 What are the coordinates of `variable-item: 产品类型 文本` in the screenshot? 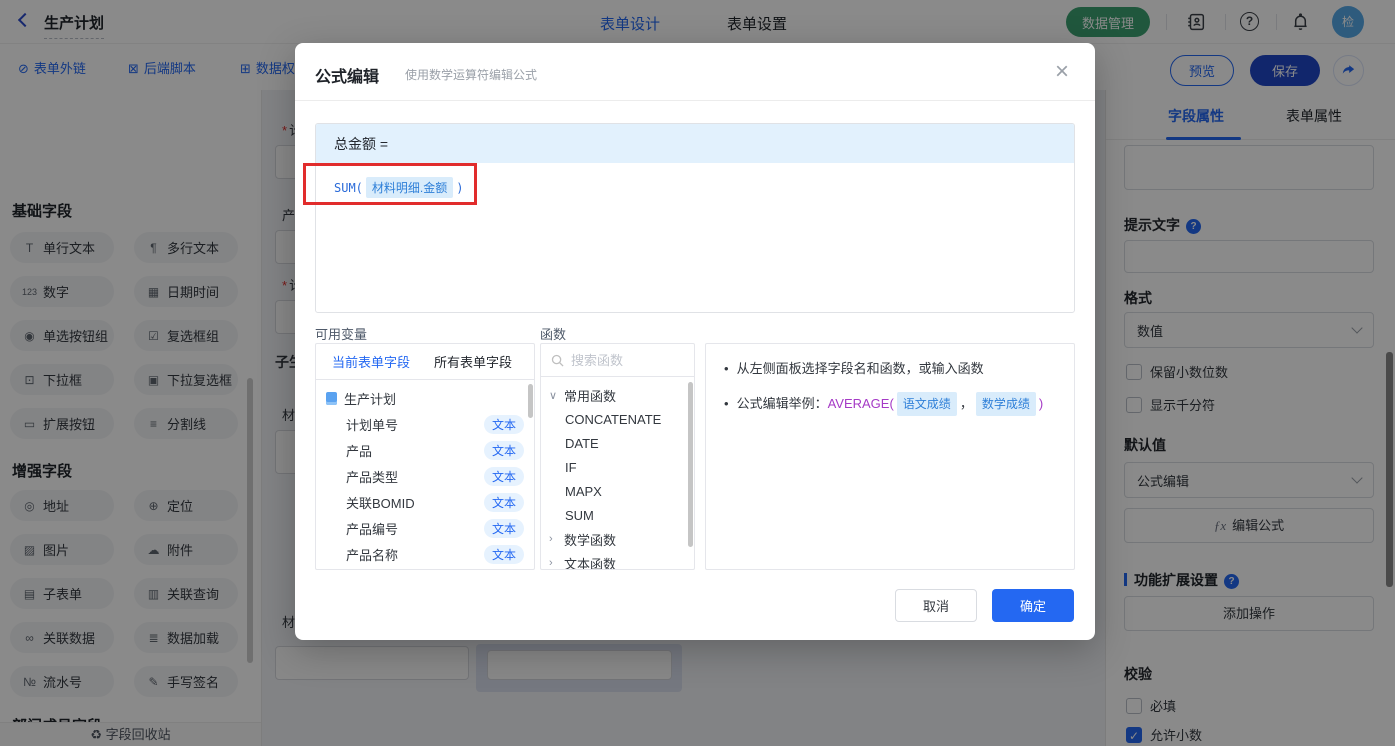 It's located at (425, 476).